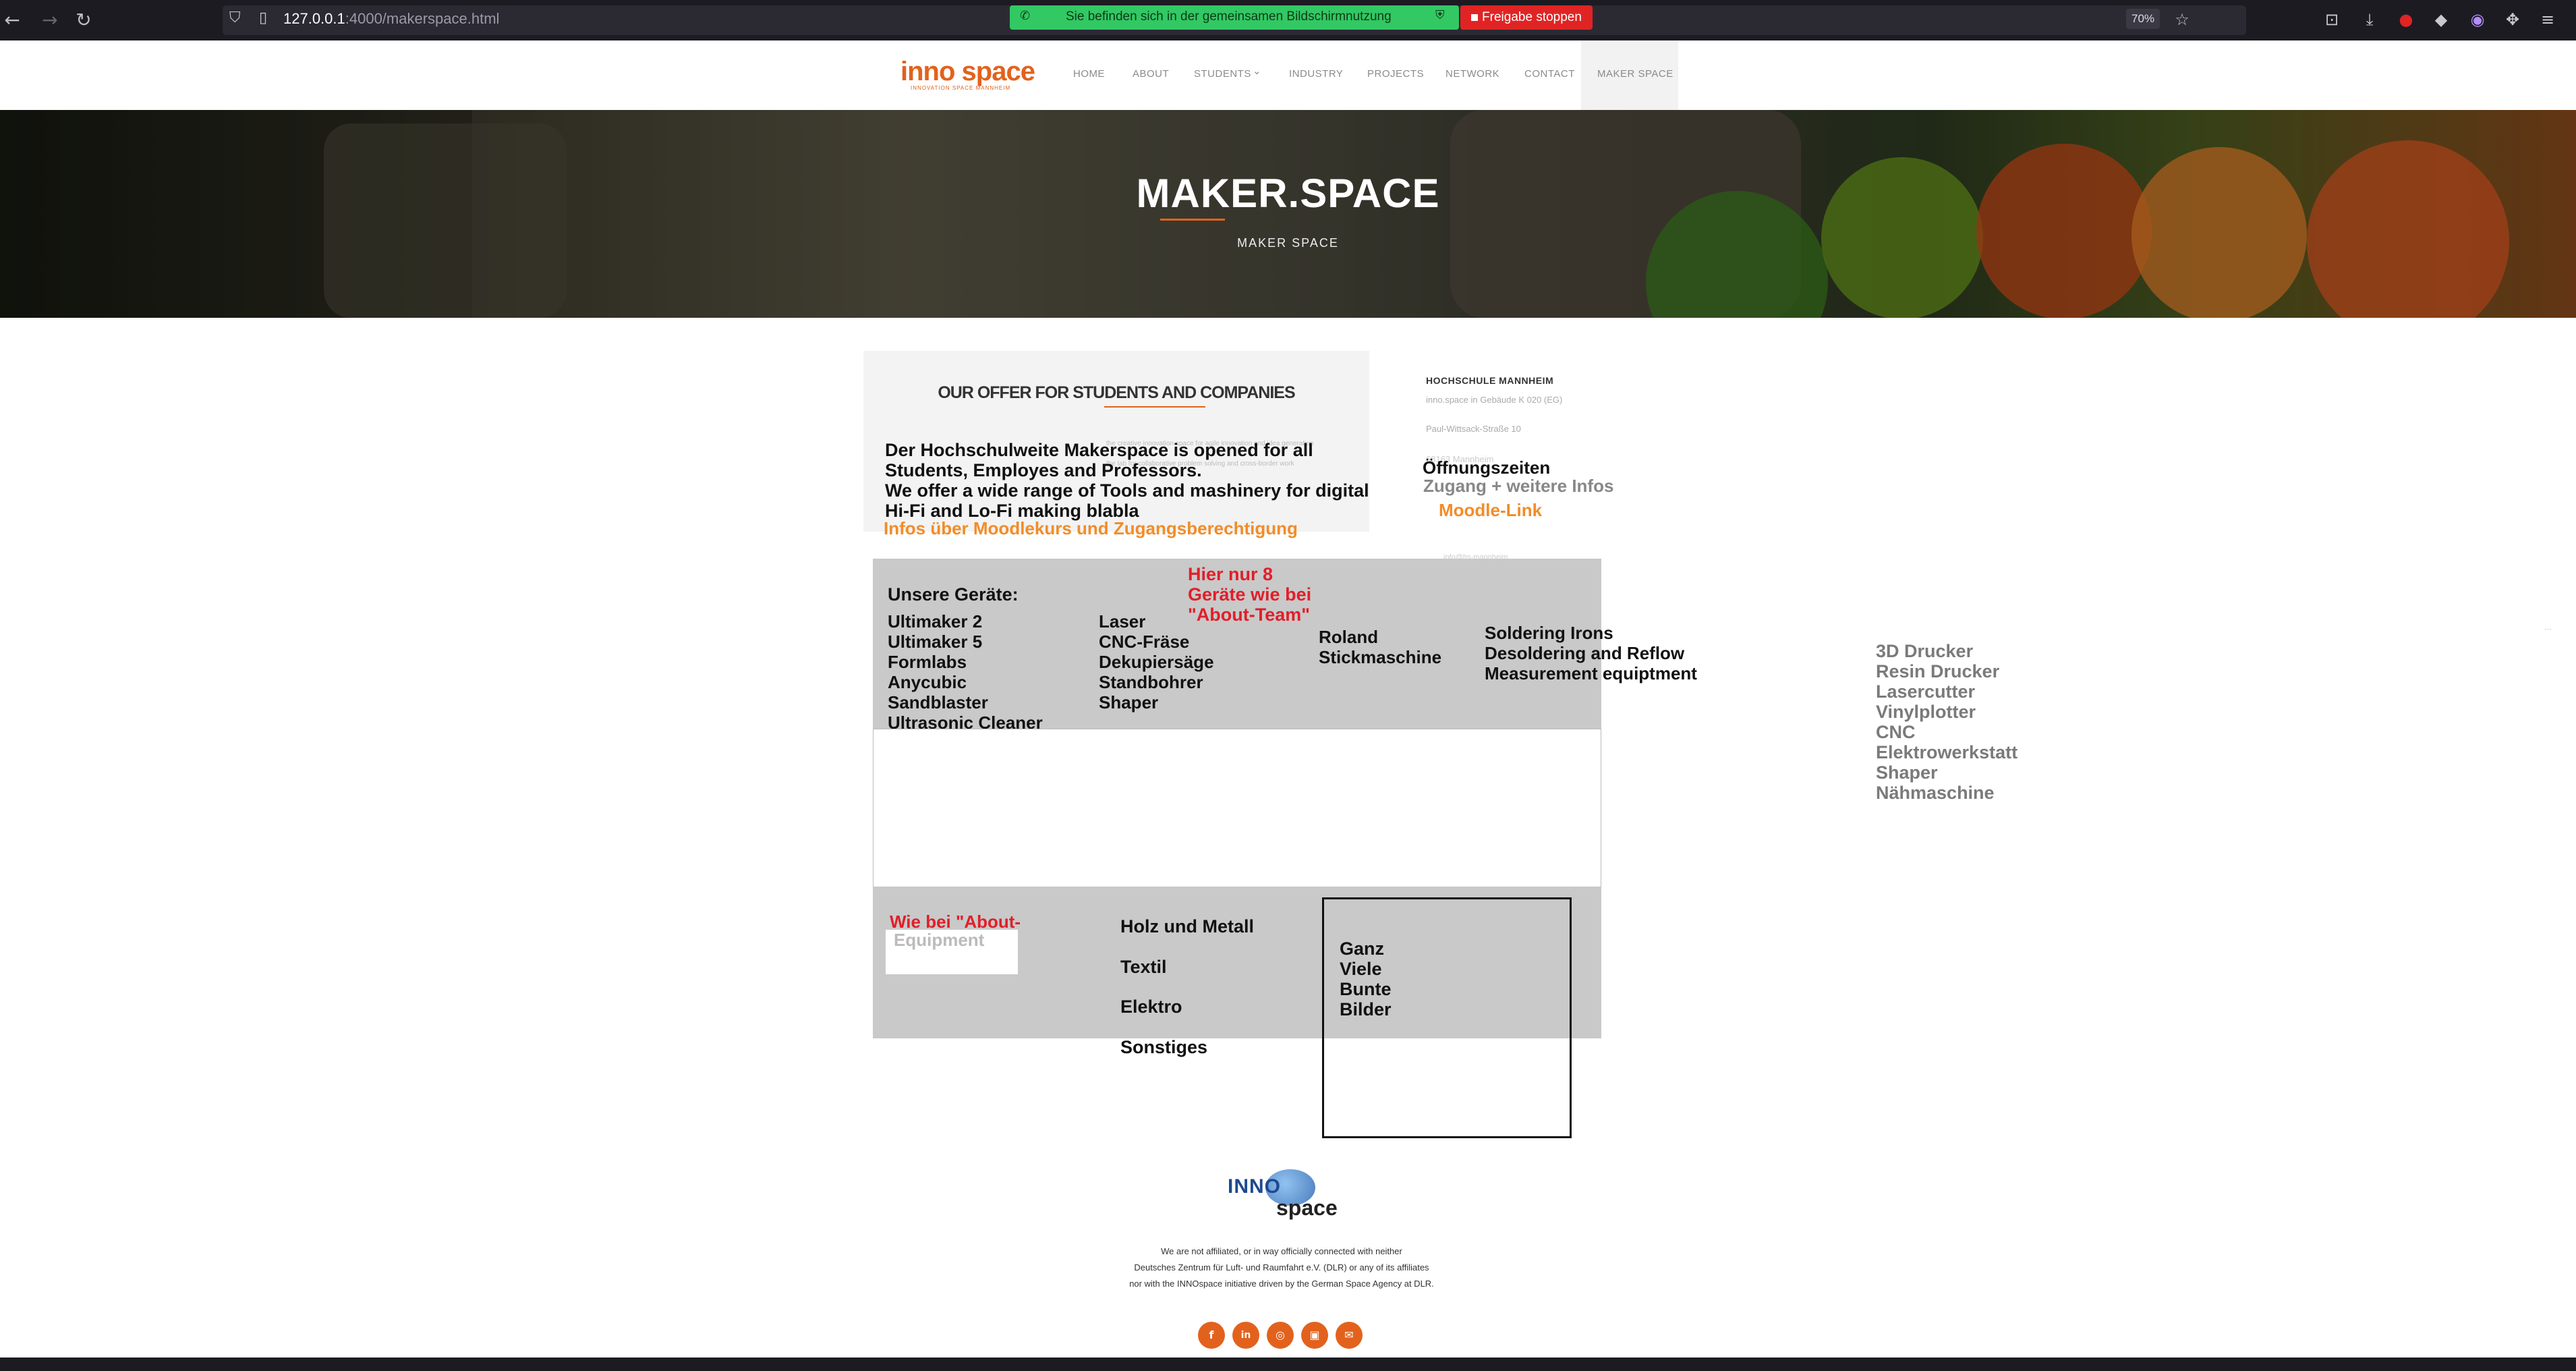  I want to click on footer-logo-space: space, so click(1307, 1208).